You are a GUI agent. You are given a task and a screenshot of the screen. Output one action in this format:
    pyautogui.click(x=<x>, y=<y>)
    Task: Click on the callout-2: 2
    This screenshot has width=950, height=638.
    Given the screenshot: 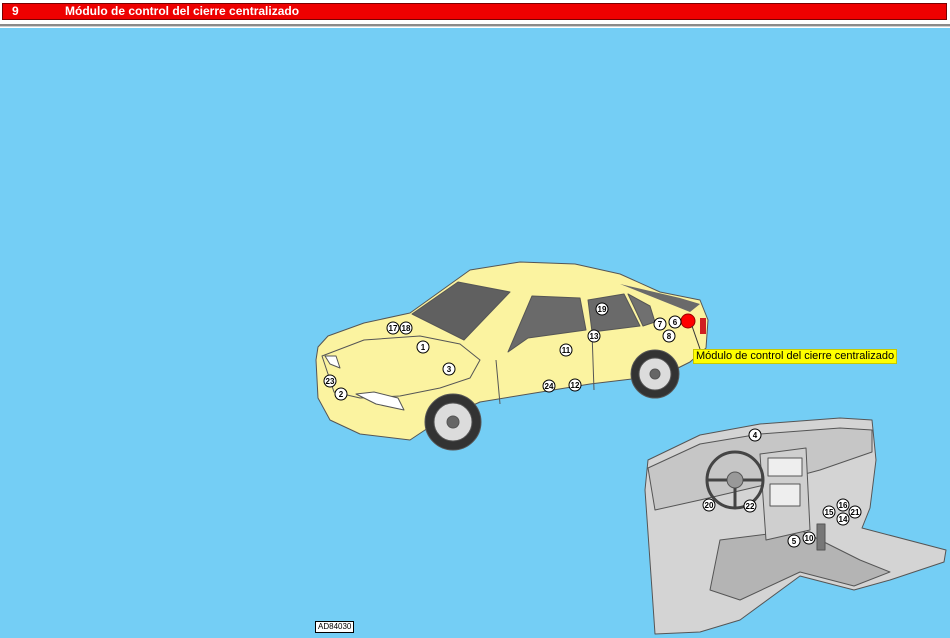 What is the action you would take?
    pyautogui.click(x=341, y=394)
    